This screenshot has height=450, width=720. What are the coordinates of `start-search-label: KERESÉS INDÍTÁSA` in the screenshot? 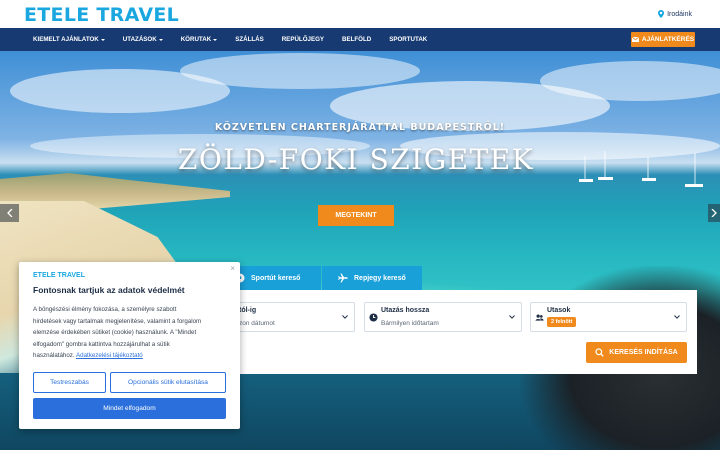 It's located at (643, 352).